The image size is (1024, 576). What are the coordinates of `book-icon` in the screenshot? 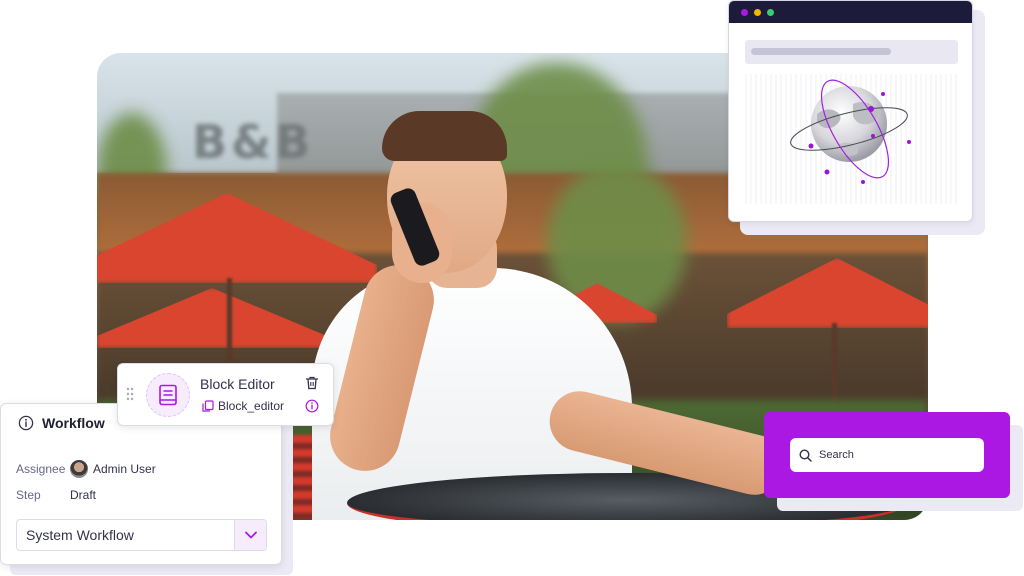 It's located at (168, 395).